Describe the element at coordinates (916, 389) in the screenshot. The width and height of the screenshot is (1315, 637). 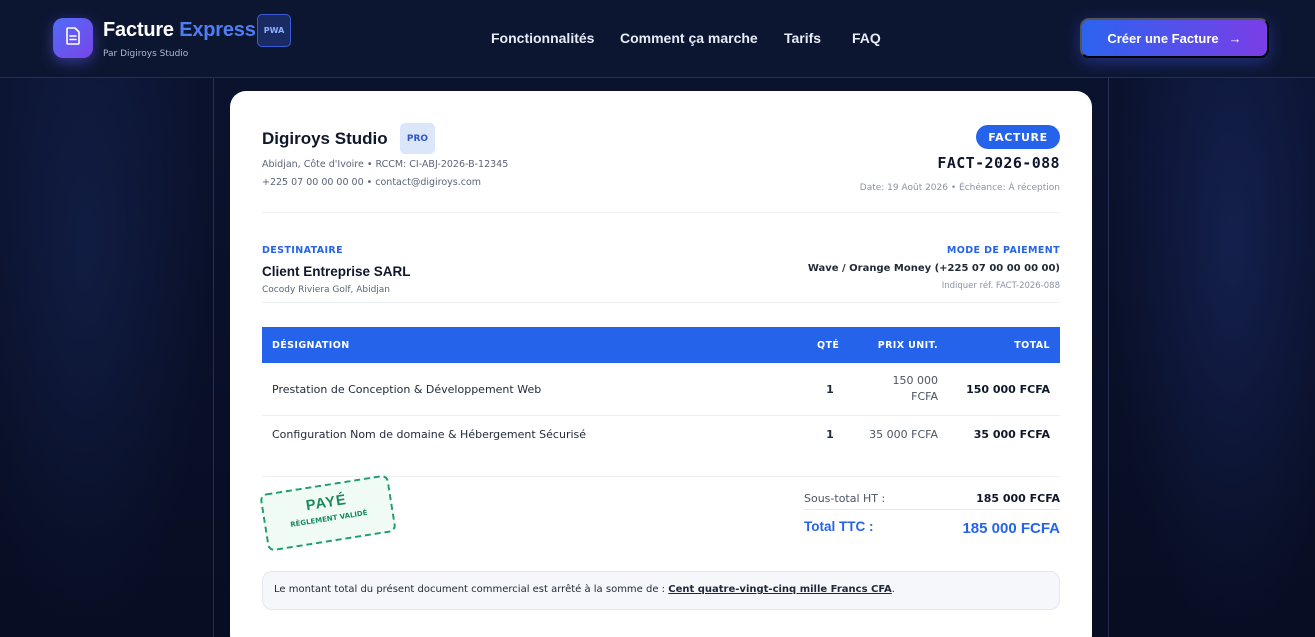
I see `item-unit-price: 150 000 FCFA` at that location.